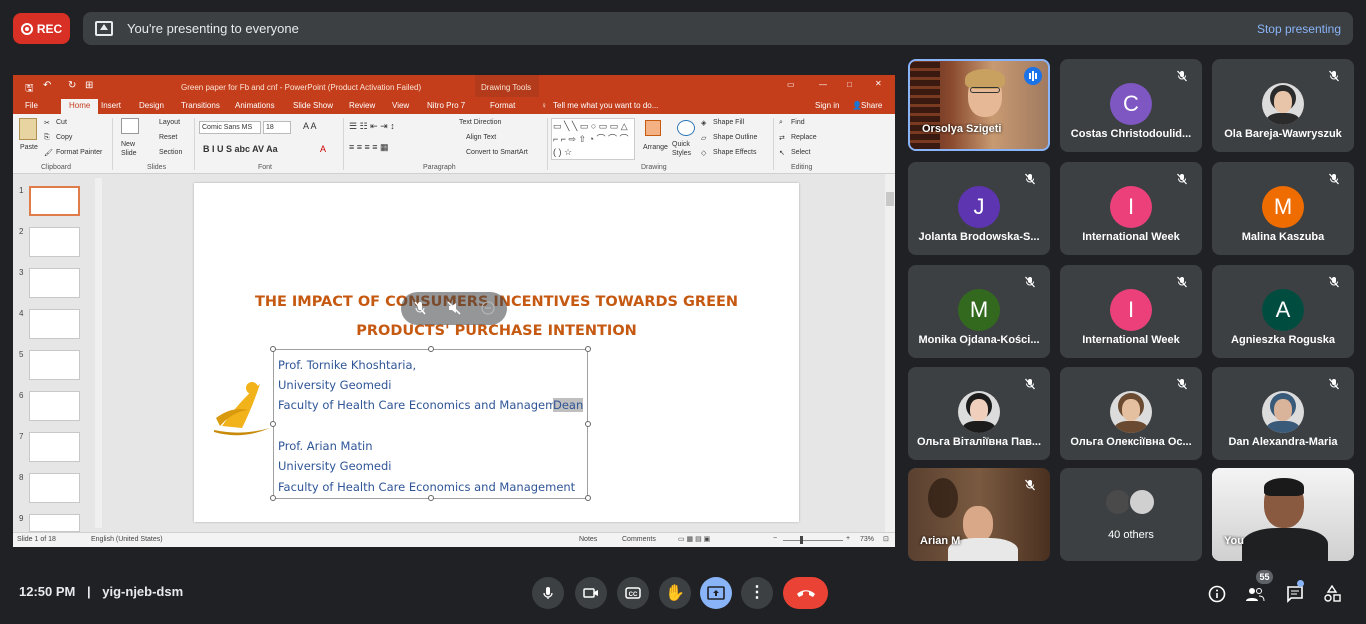 The height and width of the screenshot is (624, 1366). What do you see at coordinates (871, 105) in the screenshot?
I see `share-button: Share` at bounding box center [871, 105].